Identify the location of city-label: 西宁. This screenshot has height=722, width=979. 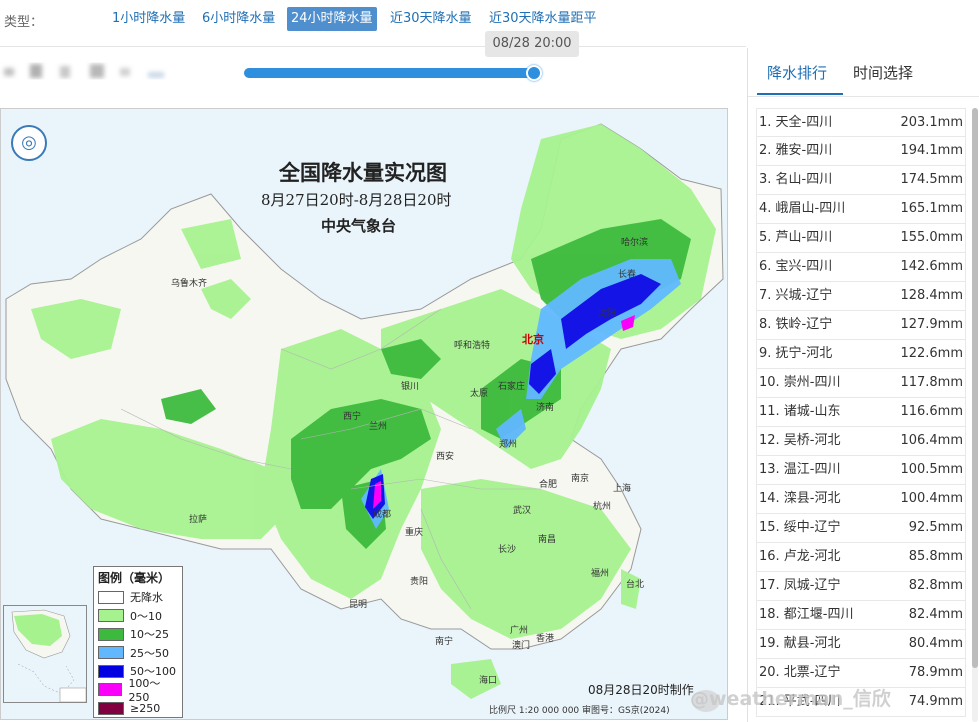
(352, 417).